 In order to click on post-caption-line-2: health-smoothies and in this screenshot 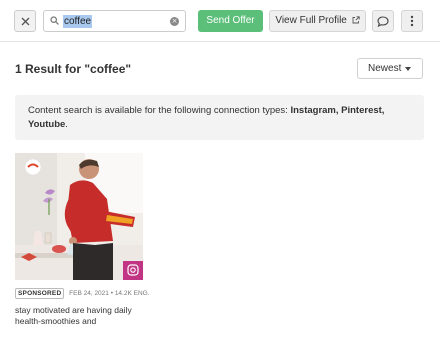, I will do `click(56, 321)`.